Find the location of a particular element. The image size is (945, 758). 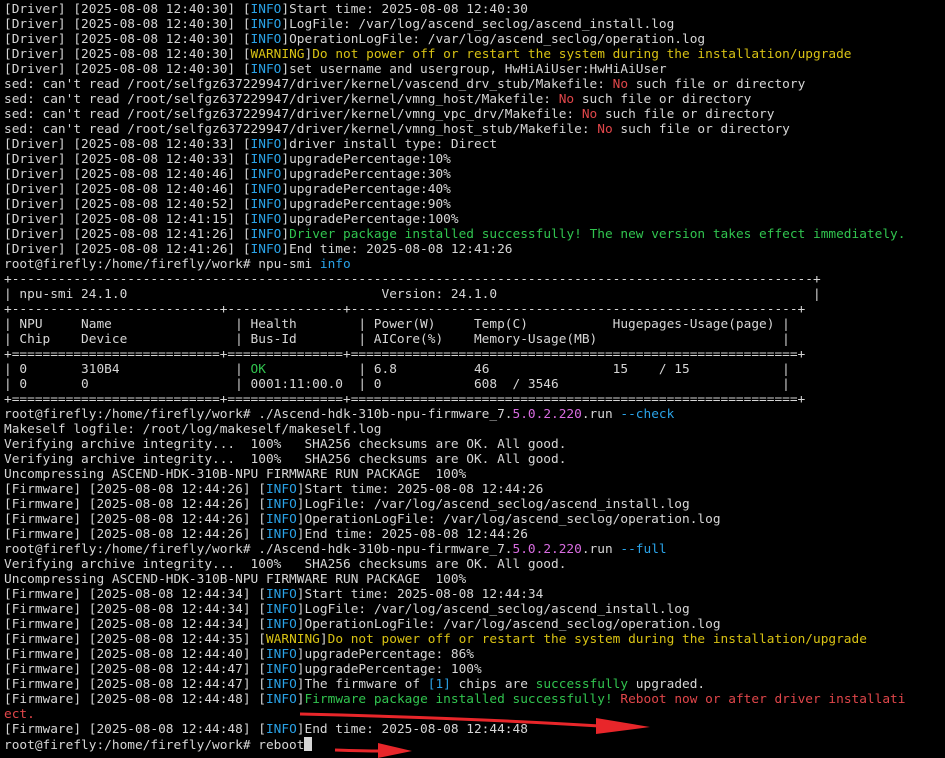

terminal-text: | 0 310B4 | is located at coordinates (127, 369).